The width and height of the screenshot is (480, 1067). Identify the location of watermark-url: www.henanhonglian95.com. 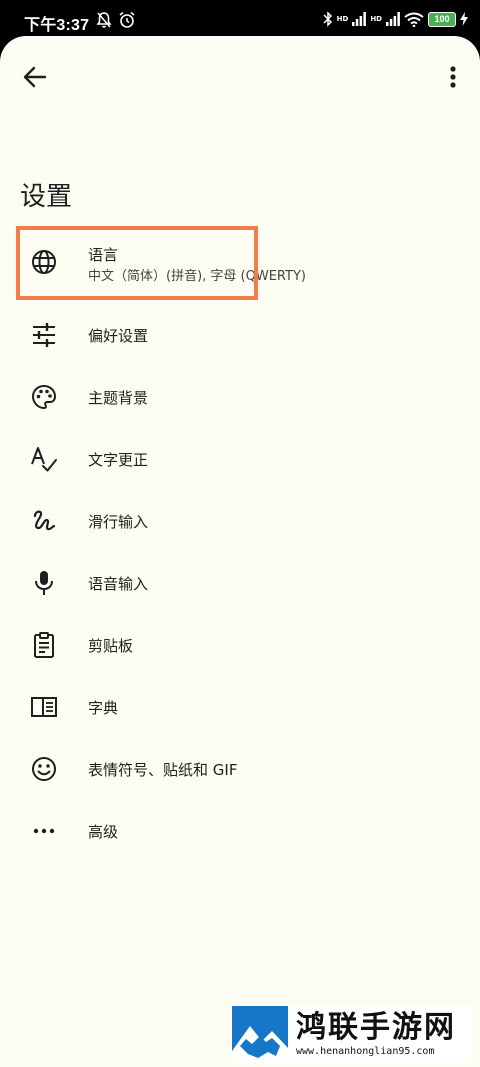
(365, 1051).